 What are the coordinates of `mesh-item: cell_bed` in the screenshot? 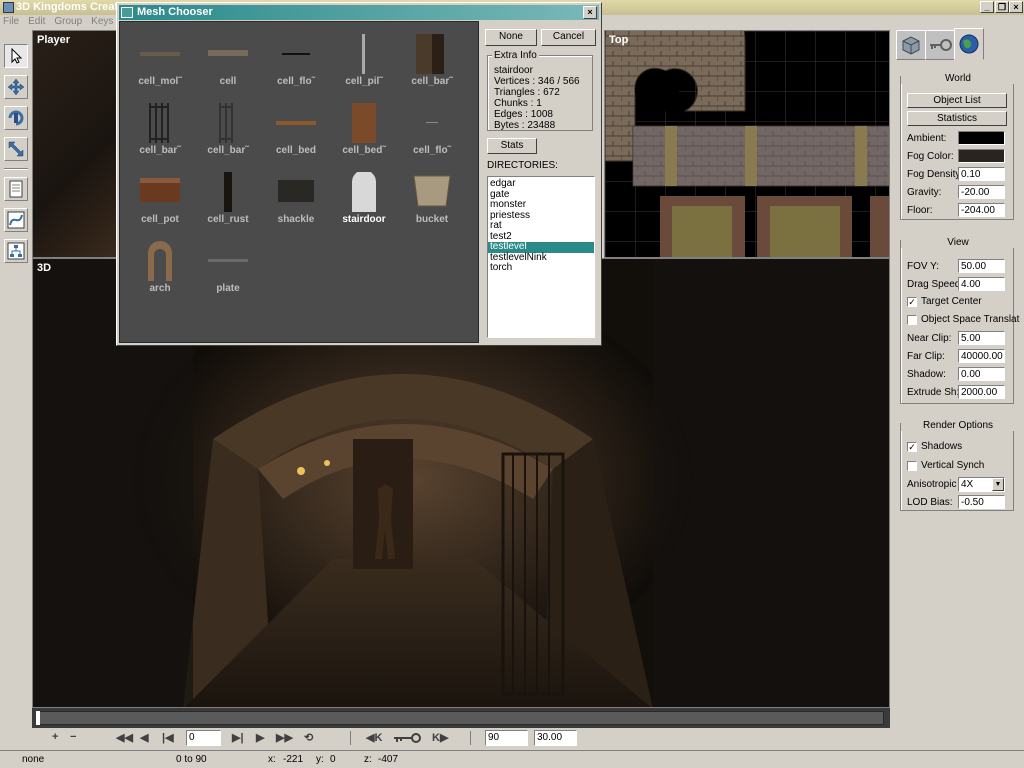 It's located at (296, 131).